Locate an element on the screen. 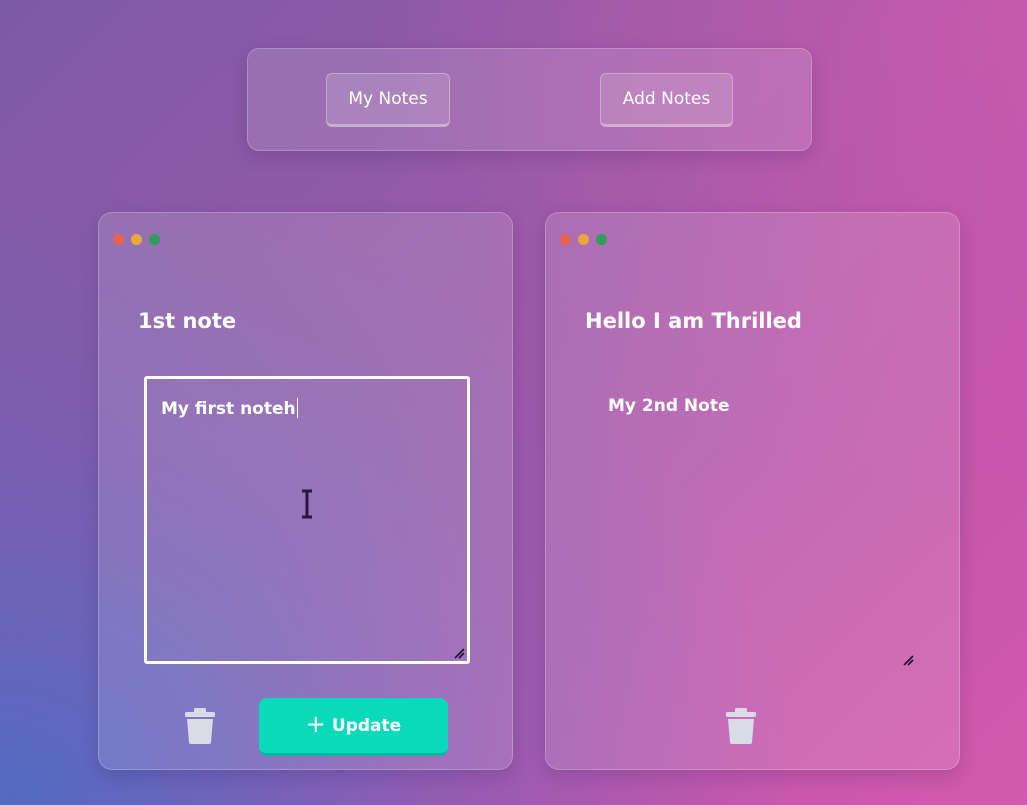 This screenshot has height=805, width=1027. add-notes-button: Add Notes is located at coordinates (666, 100).